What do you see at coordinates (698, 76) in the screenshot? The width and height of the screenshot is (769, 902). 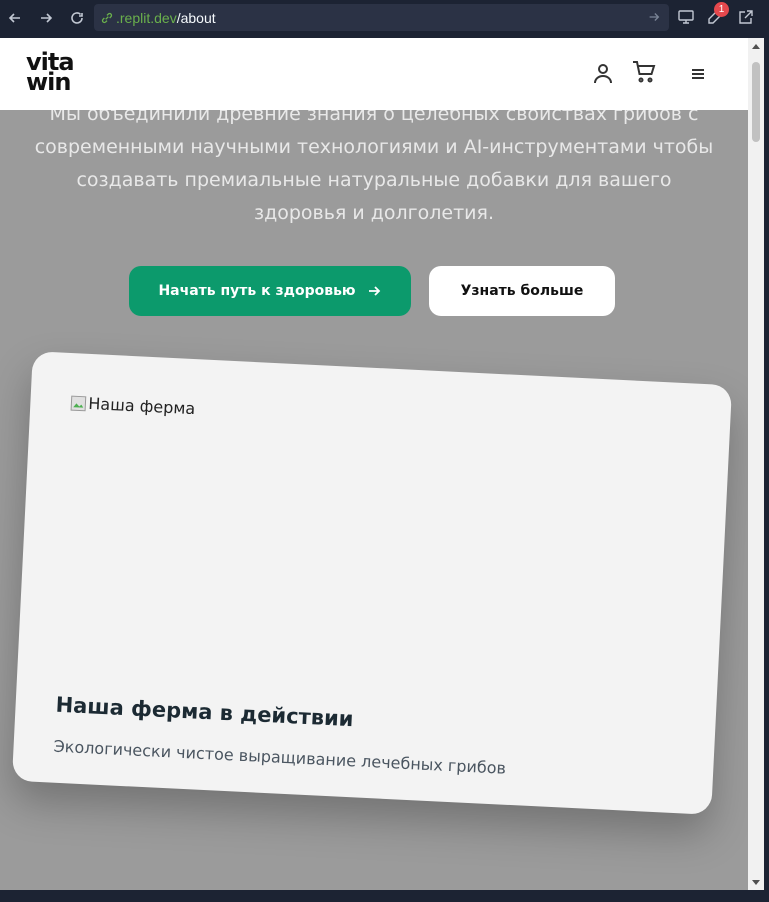 I see `menu-icon` at bounding box center [698, 76].